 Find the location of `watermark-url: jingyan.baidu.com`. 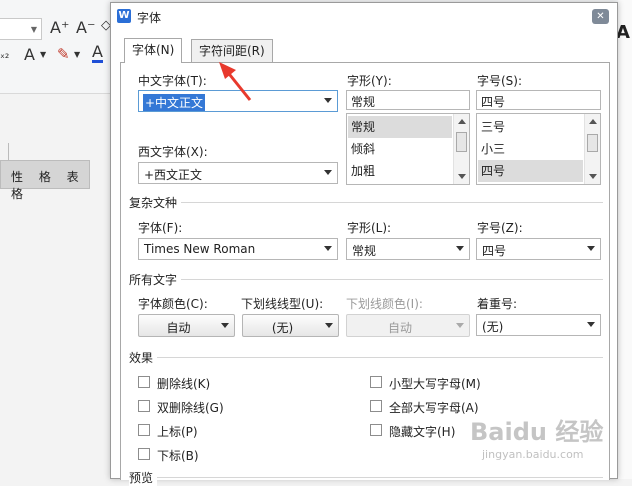

watermark-url: jingyan.baidu.com is located at coordinates (533, 454).